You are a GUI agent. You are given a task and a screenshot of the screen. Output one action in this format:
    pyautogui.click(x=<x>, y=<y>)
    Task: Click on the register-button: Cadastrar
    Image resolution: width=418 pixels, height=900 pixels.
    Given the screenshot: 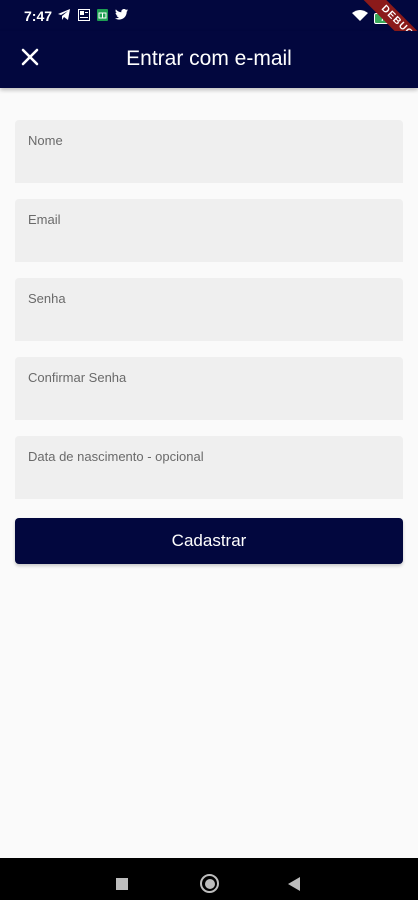 What is the action you would take?
    pyautogui.click(x=209, y=541)
    